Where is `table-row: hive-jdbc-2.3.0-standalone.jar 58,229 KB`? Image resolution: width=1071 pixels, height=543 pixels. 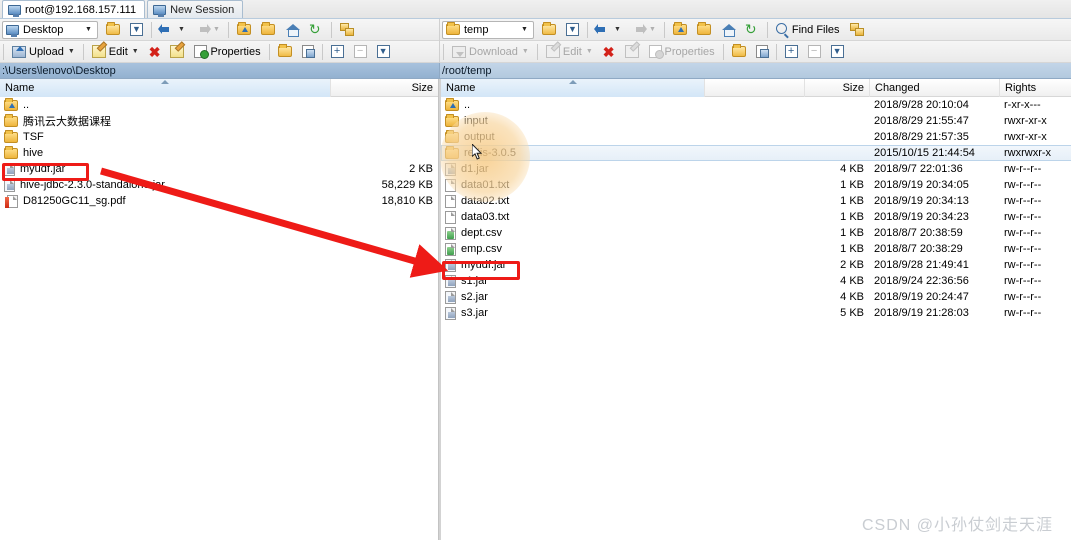
table-row: hive-jdbc-2.3.0-standalone.jar 58,229 KB is located at coordinates (219, 185).